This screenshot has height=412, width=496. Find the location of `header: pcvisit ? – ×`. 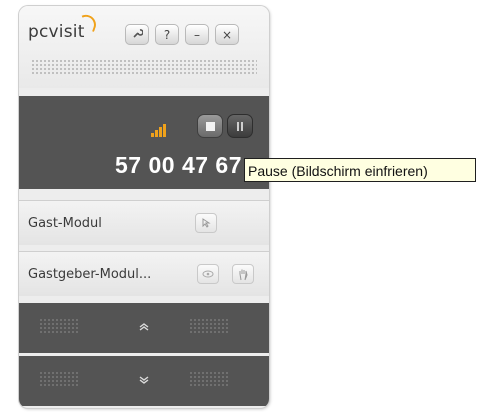

header: pcvisit ? – × is located at coordinates (144, 47).